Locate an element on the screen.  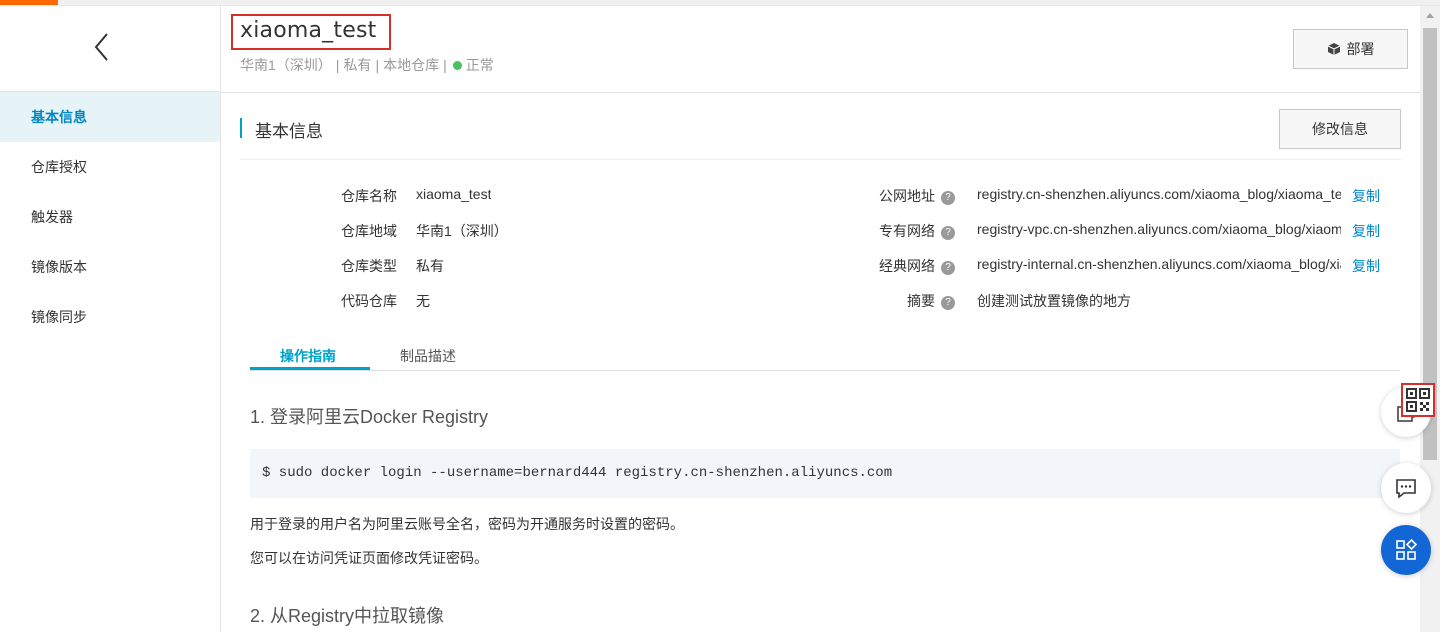
info-label-row: 专有网络? is located at coordinates (865, 231).